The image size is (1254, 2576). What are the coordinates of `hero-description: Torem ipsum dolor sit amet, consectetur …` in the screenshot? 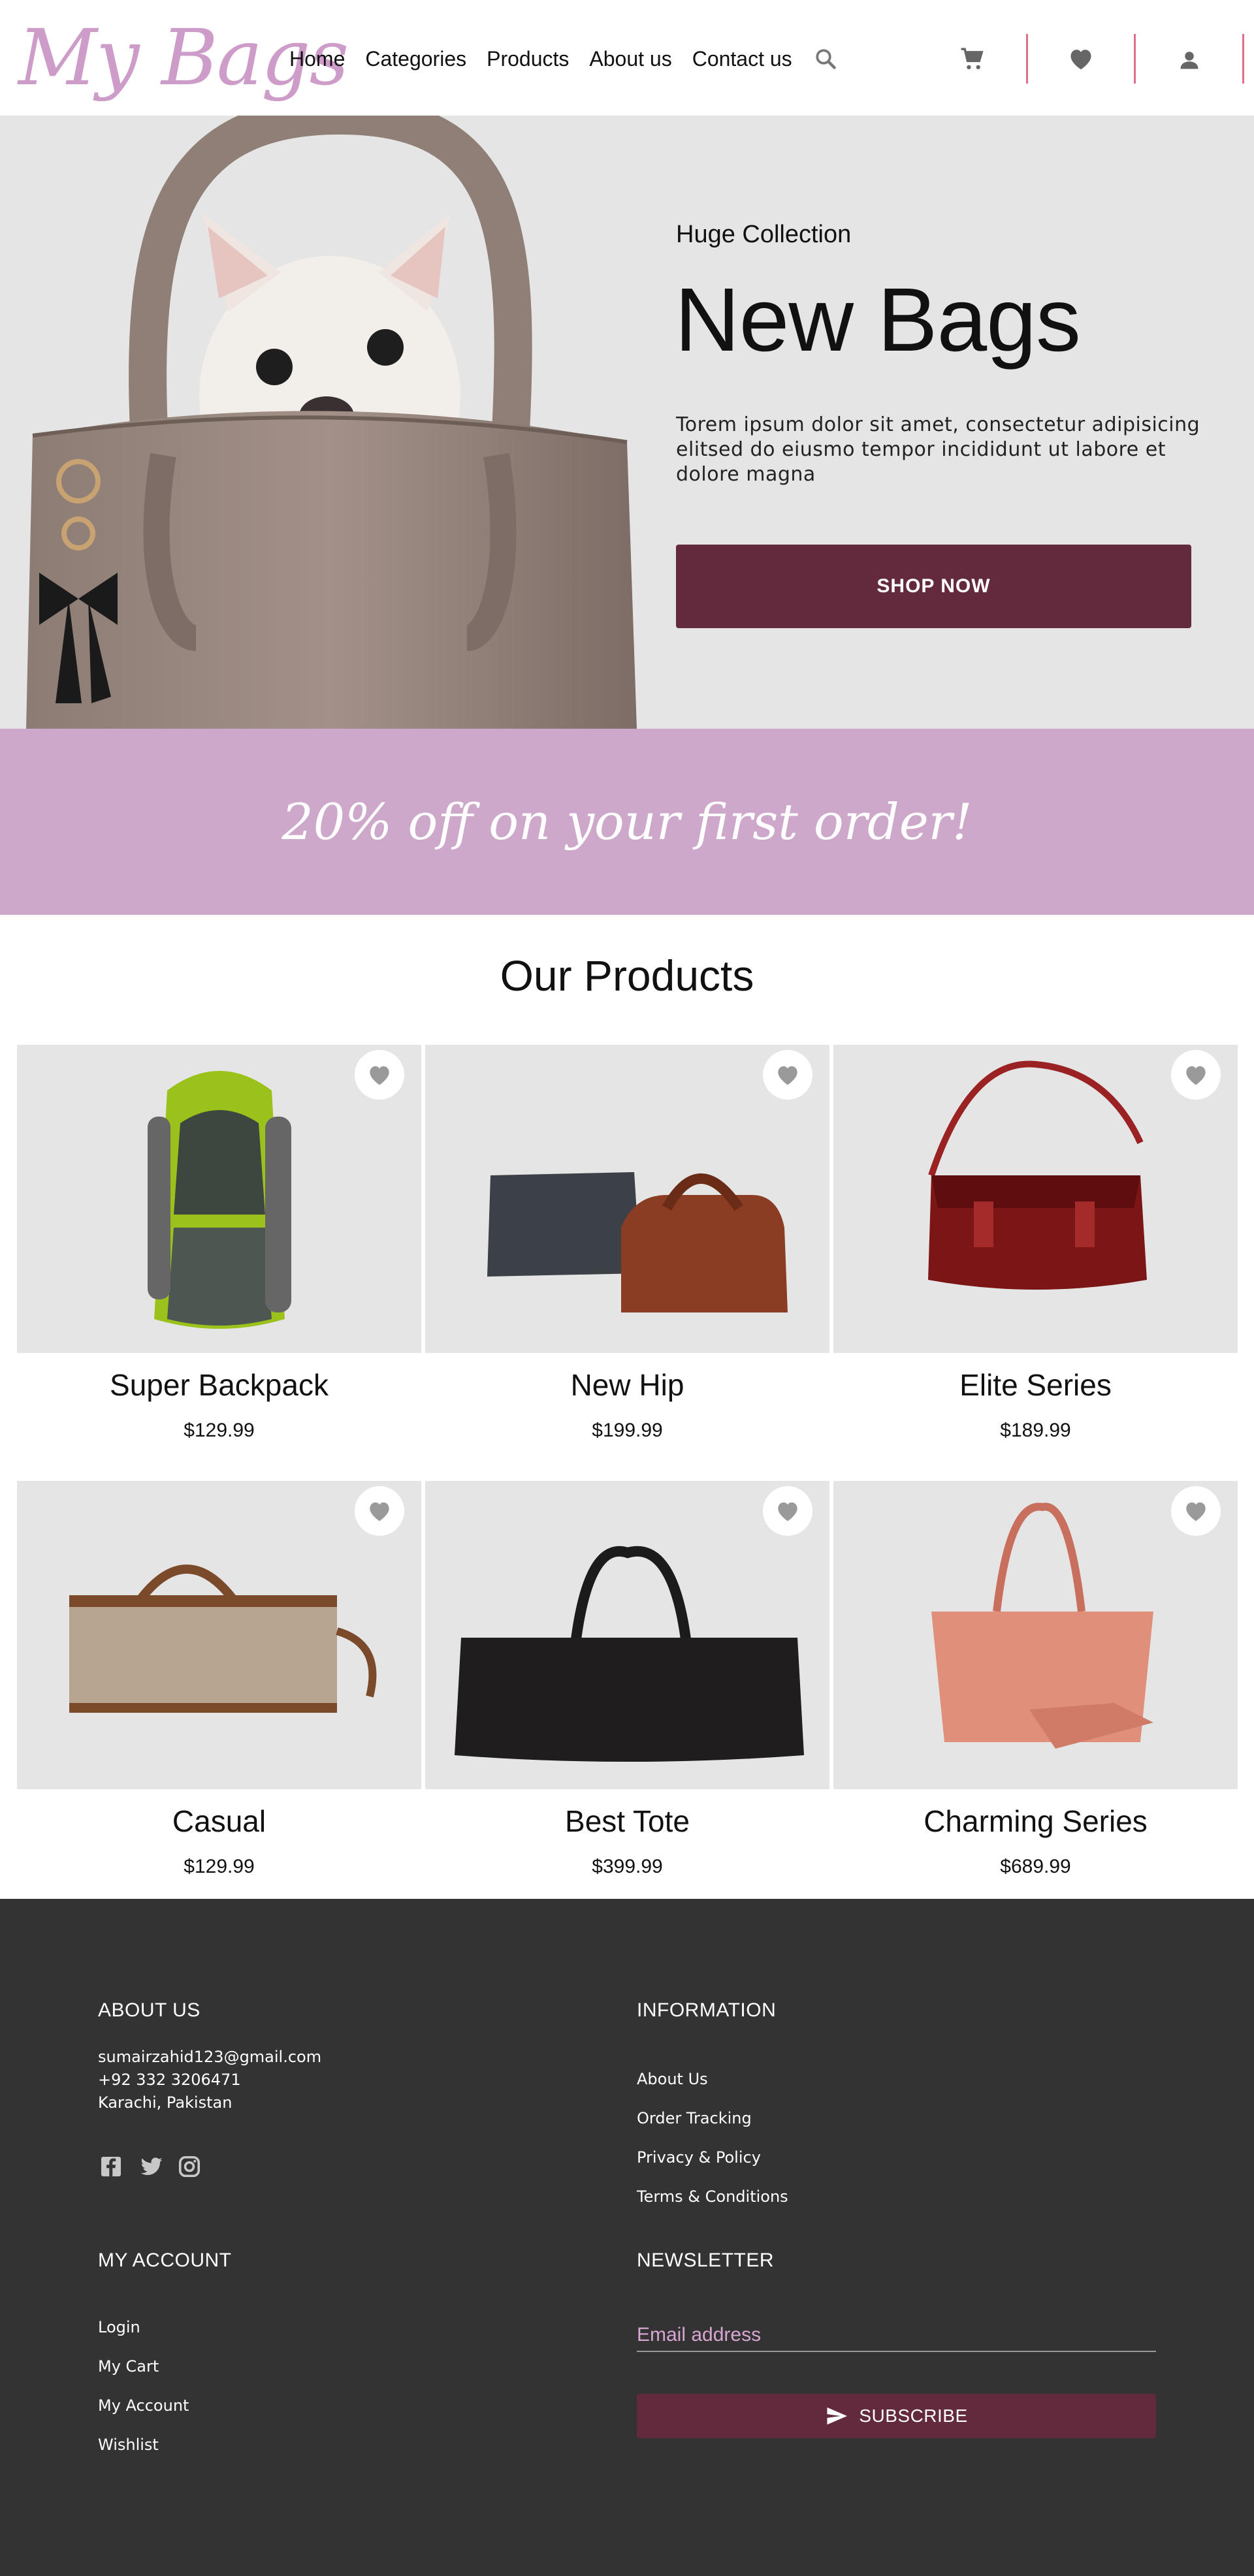 It's located at (938, 450).